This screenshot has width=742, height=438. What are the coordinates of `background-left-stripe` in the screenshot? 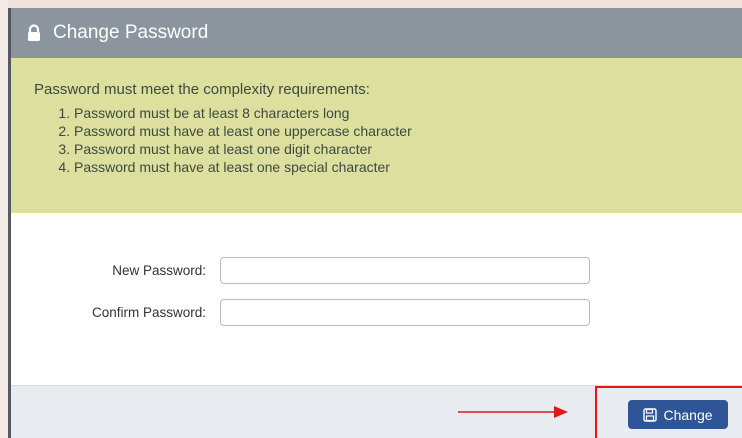 It's located at (4, 219).